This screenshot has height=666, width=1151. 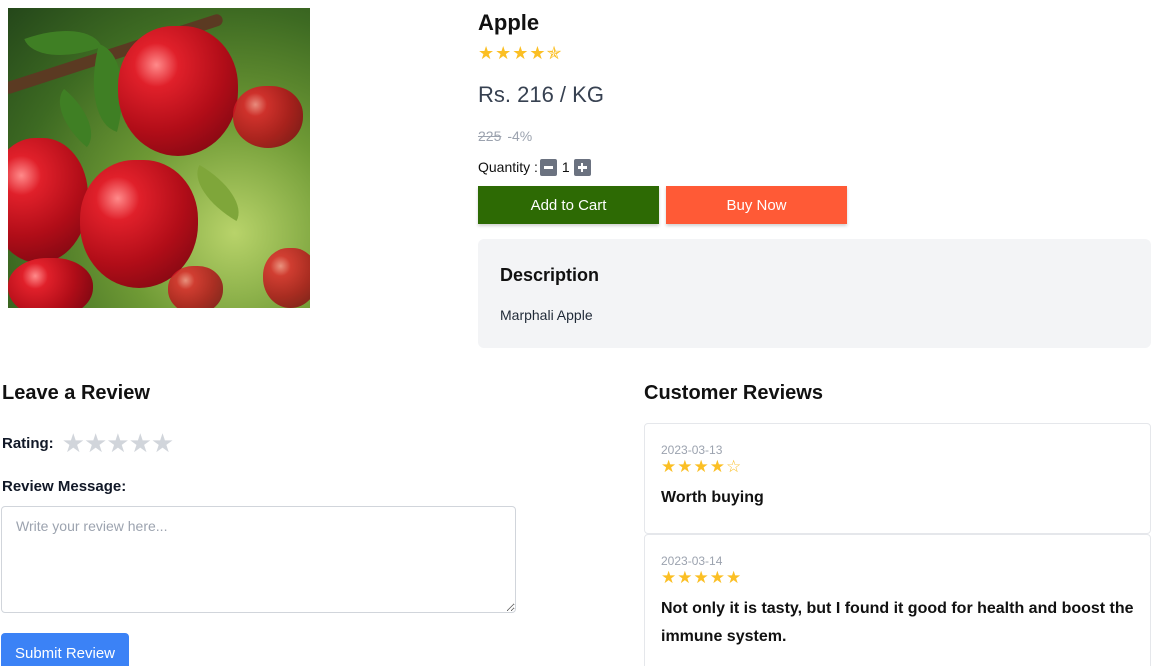 I want to click on rating-row: Rating: ★★★★★, so click(x=88, y=443).